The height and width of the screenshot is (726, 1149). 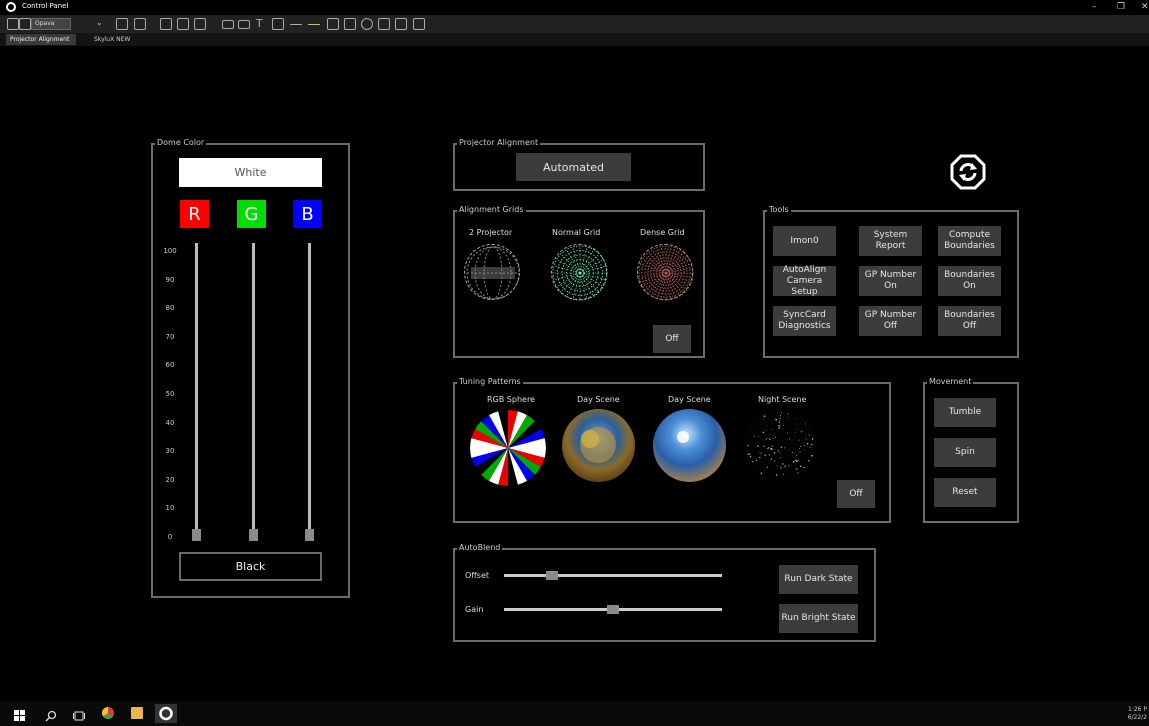 I want to click on hslider-yellow-tool-icon, so click(x=314, y=24).